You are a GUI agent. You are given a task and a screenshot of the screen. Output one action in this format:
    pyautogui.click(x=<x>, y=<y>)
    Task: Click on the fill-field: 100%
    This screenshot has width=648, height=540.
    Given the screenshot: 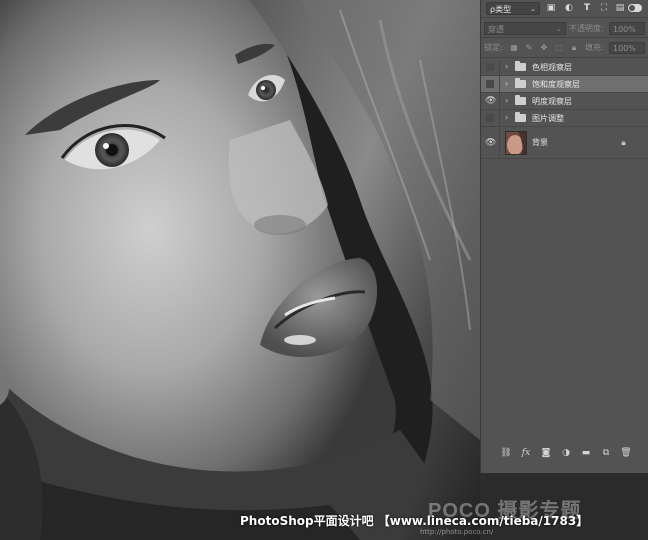 What is the action you would take?
    pyautogui.click(x=627, y=48)
    